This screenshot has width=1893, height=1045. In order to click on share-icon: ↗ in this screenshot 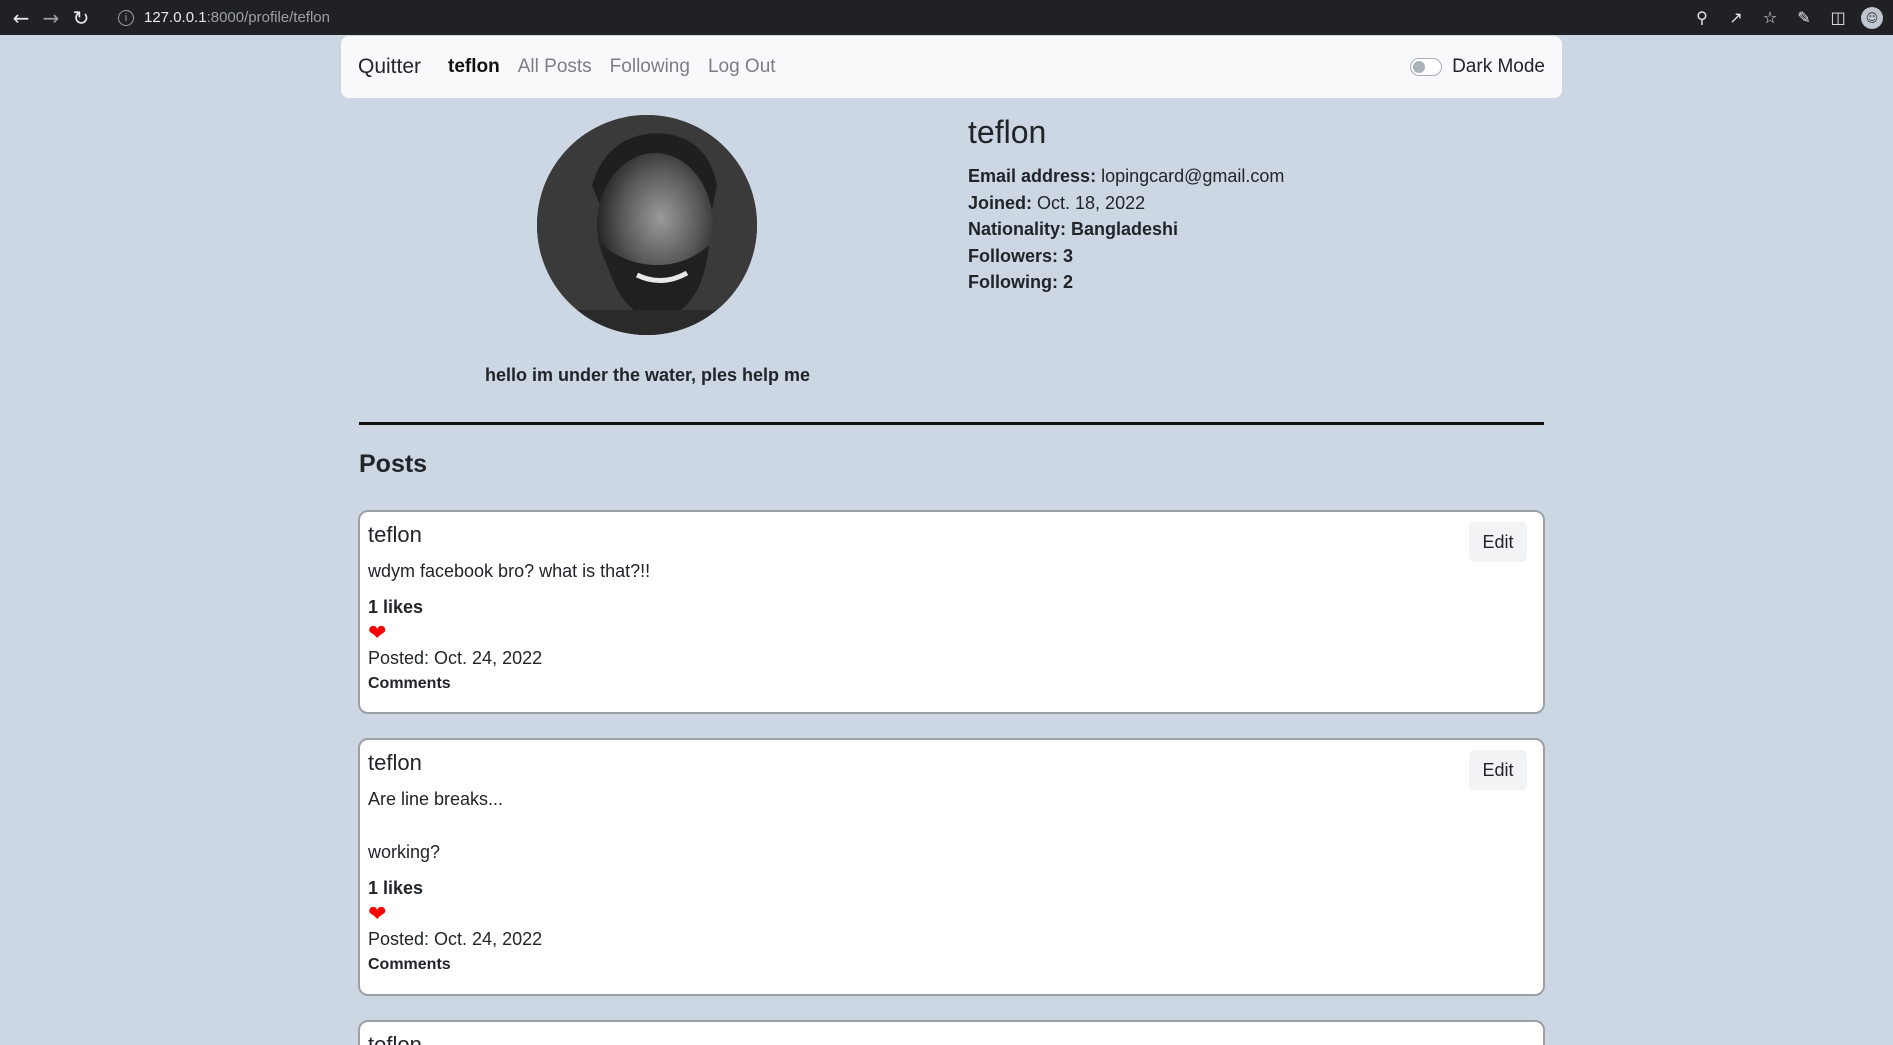, I will do `click(1736, 17)`.